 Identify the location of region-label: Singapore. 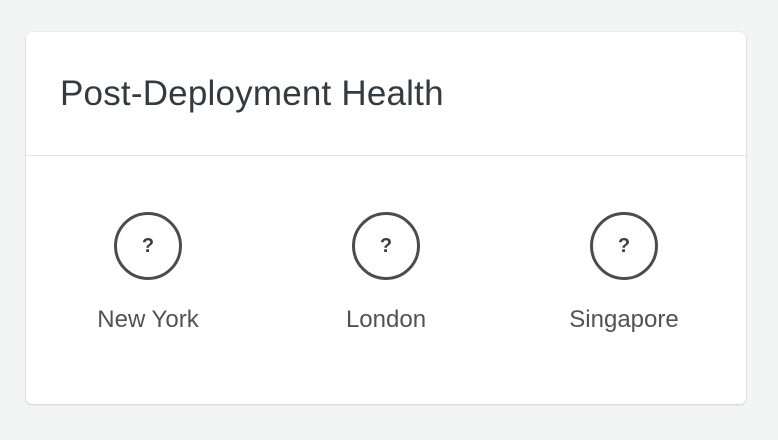
(624, 319).